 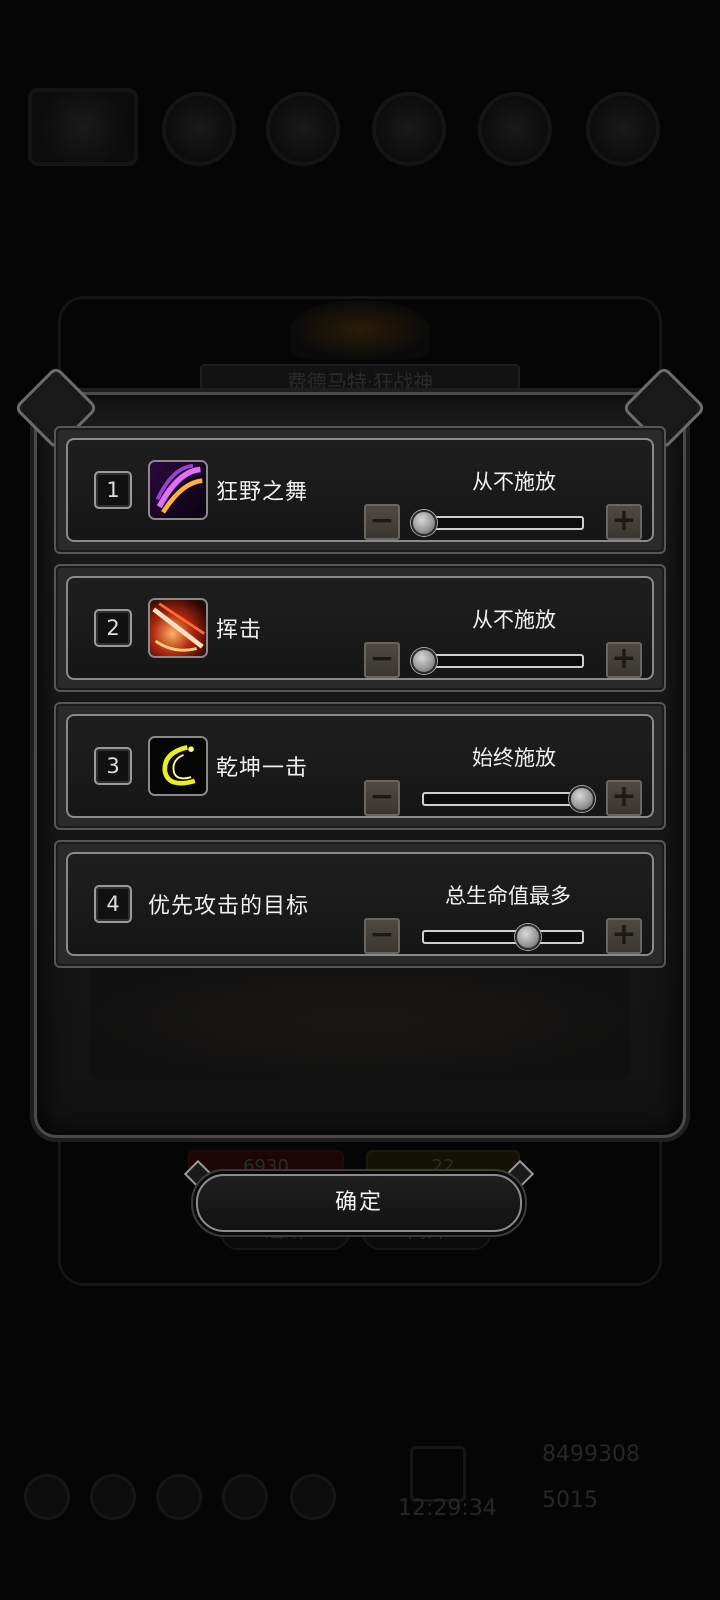 I want to click on skill-row-1: 1 狂野之舞 从不施放 − +, so click(x=360, y=490).